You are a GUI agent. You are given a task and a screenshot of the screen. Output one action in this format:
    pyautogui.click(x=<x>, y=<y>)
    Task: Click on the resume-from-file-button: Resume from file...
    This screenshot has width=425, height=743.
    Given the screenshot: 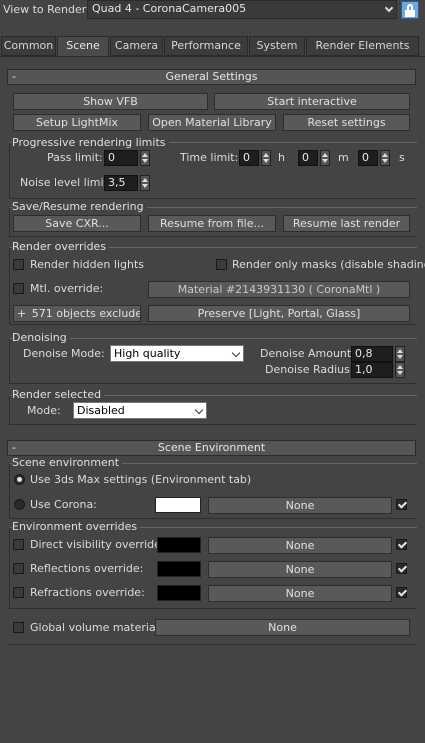 What is the action you would take?
    pyautogui.click(x=212, y=223)
    